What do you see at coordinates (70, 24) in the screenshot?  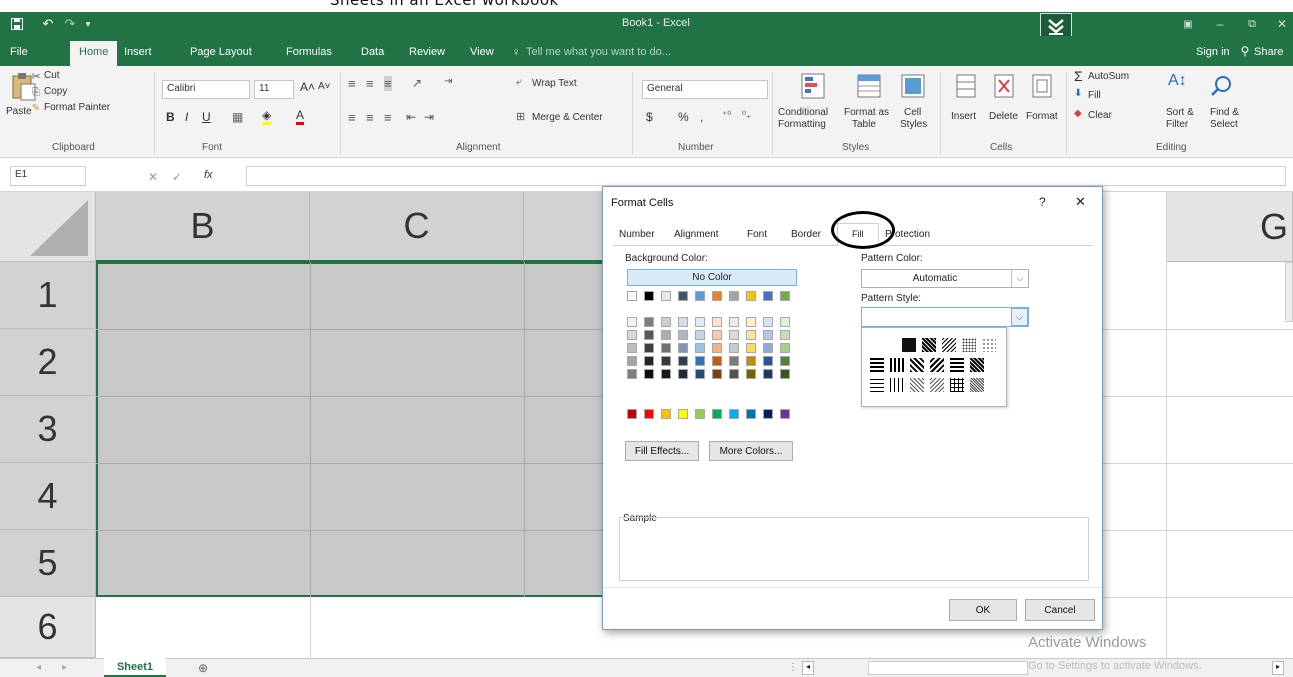 I see `redo-icon: ↷` at bounding box center [70, 24].